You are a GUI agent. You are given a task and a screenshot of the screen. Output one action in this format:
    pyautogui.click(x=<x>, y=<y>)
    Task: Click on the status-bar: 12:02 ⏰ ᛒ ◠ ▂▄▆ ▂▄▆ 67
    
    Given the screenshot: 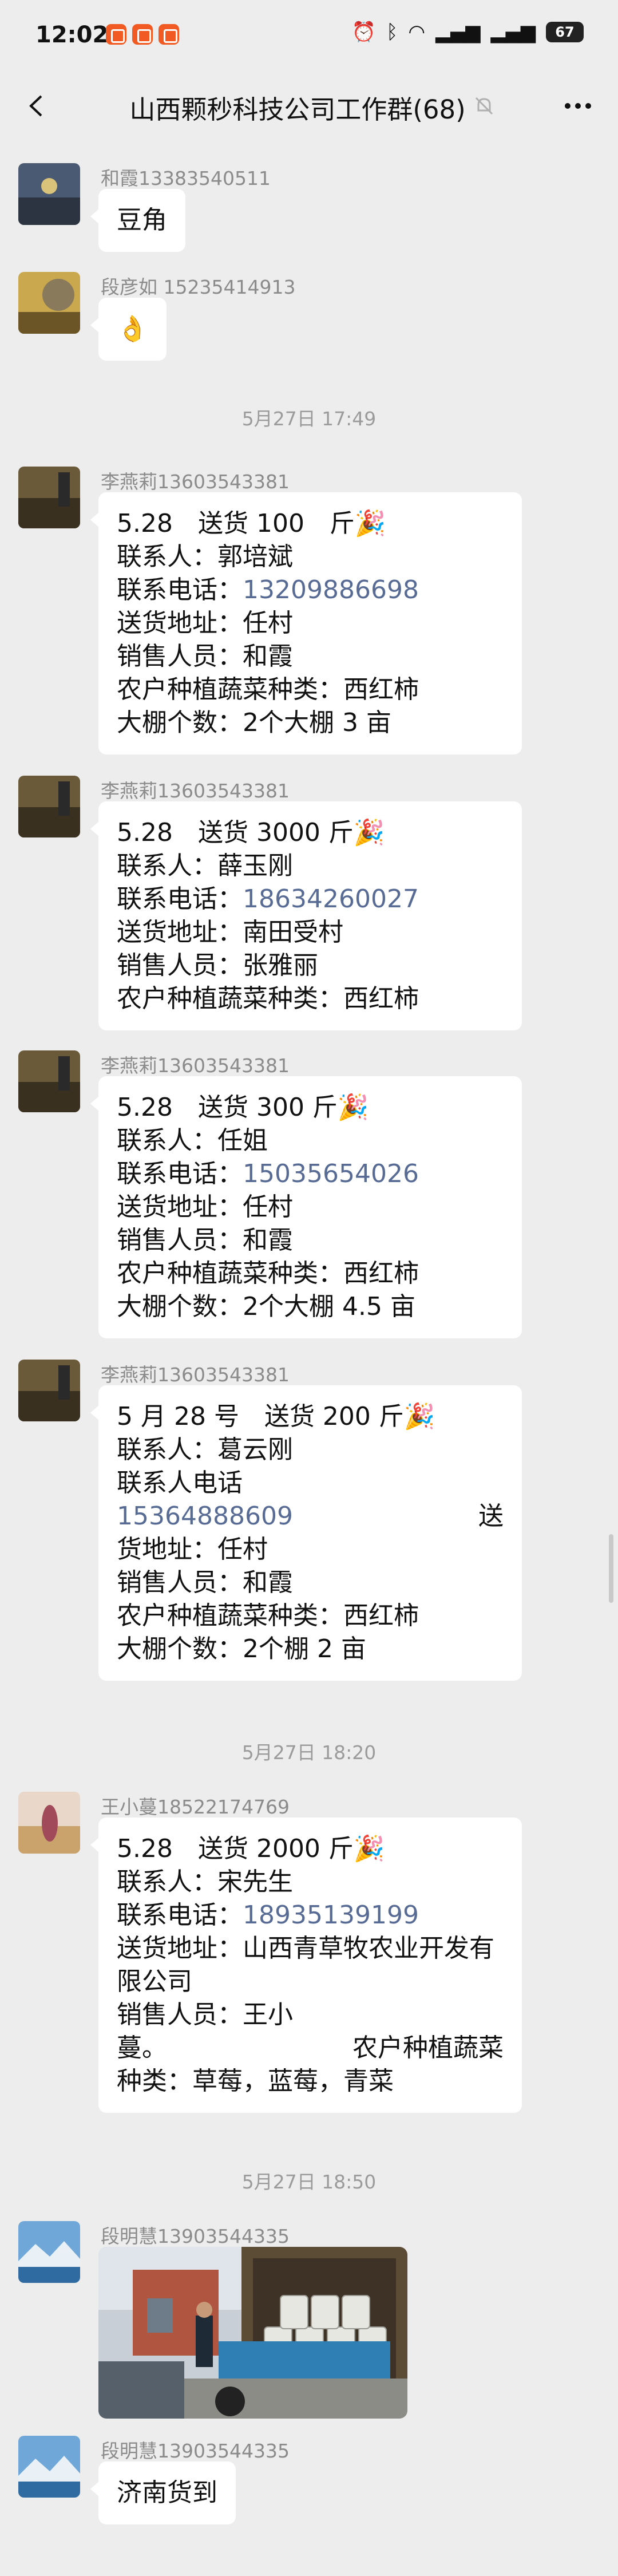 What is the action you would take?
    pyautogui.click(x=309, y=36)
    